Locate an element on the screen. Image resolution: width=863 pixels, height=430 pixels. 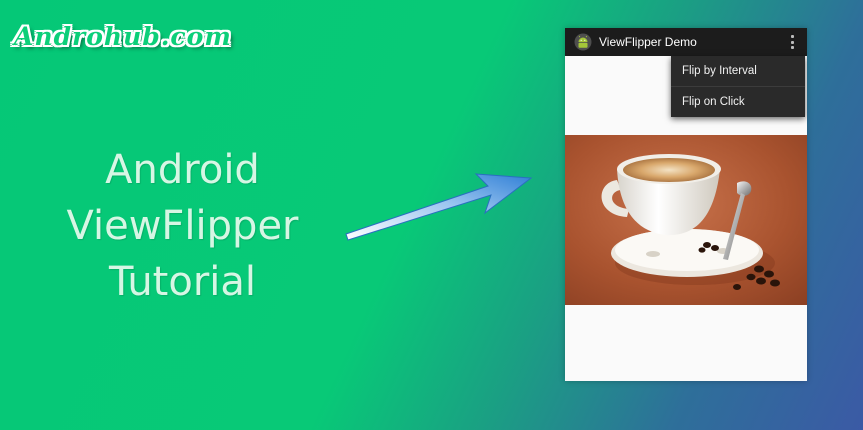
headline-line-1: Android is located at coordinates (182, 170).